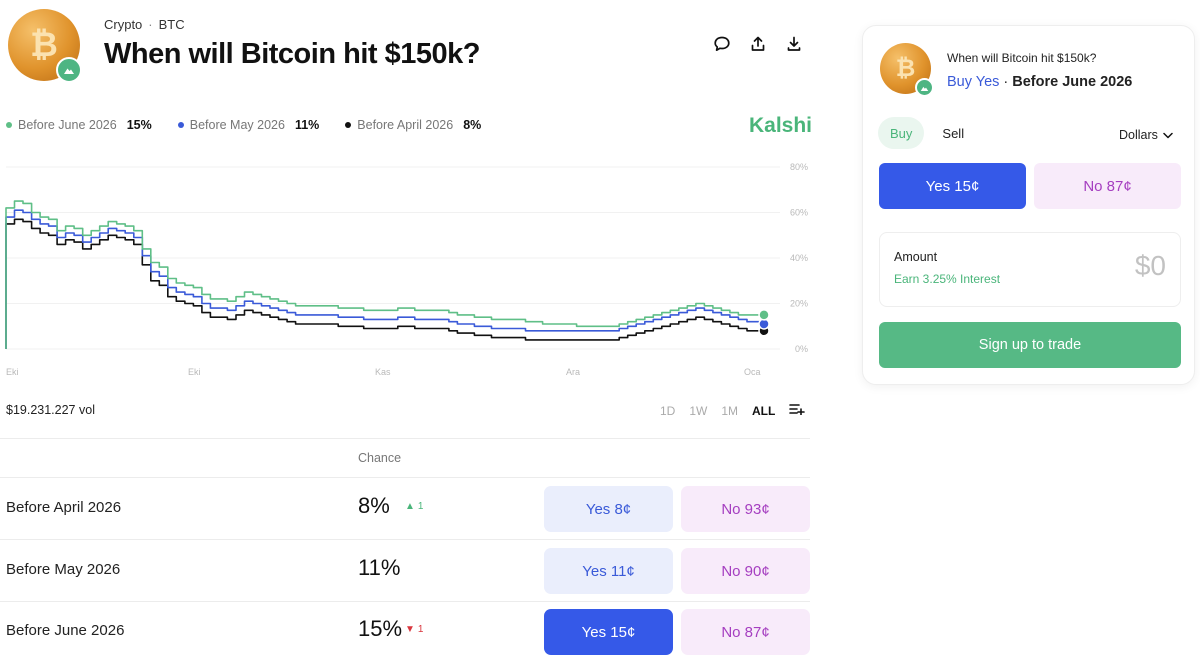  What do you see at coordinates (667, 411) in the screenshot?
I see `range-1d: 1D` at bounding box center [667, 411].